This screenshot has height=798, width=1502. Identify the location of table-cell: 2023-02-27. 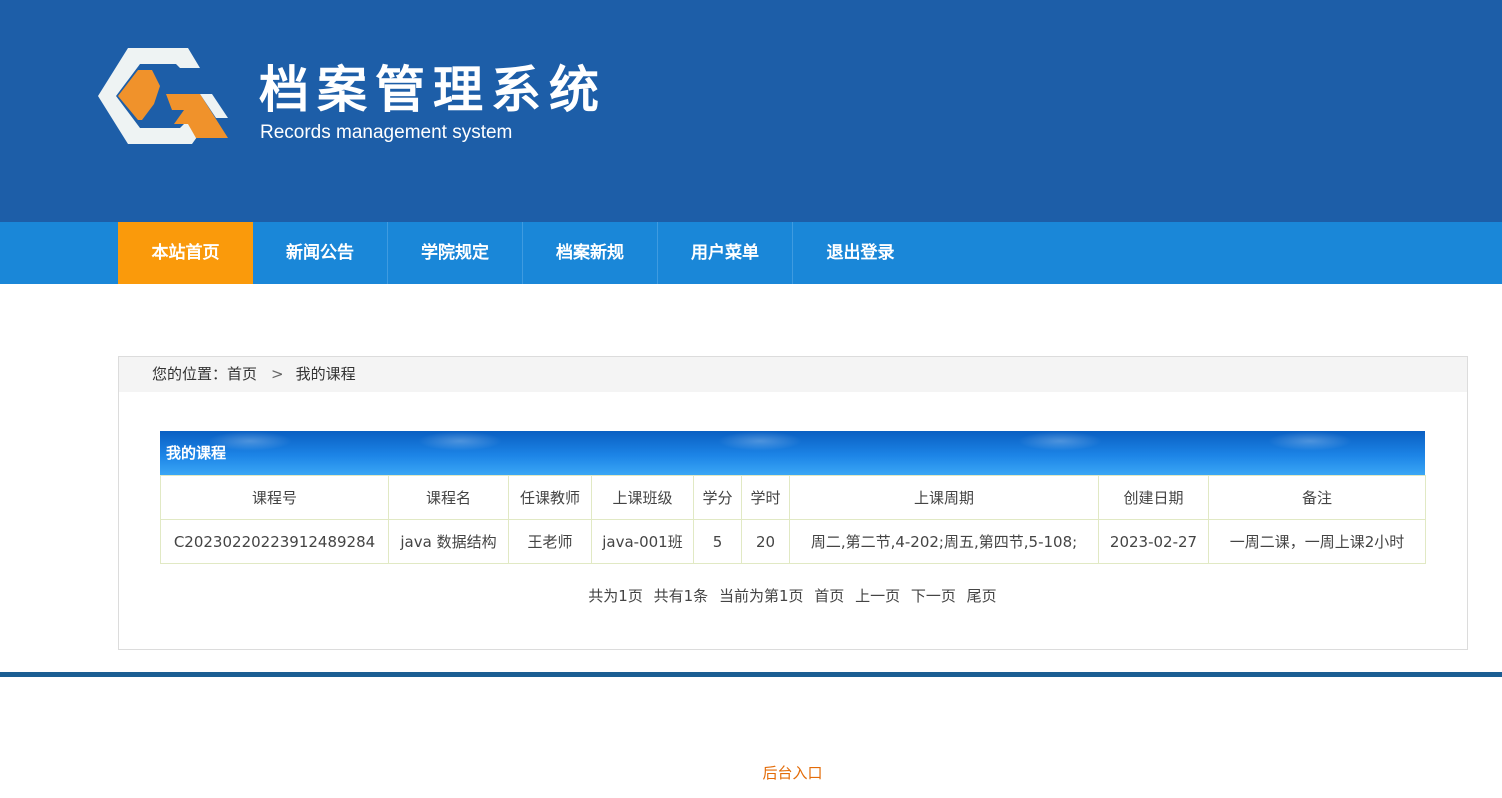
(1153, 541).